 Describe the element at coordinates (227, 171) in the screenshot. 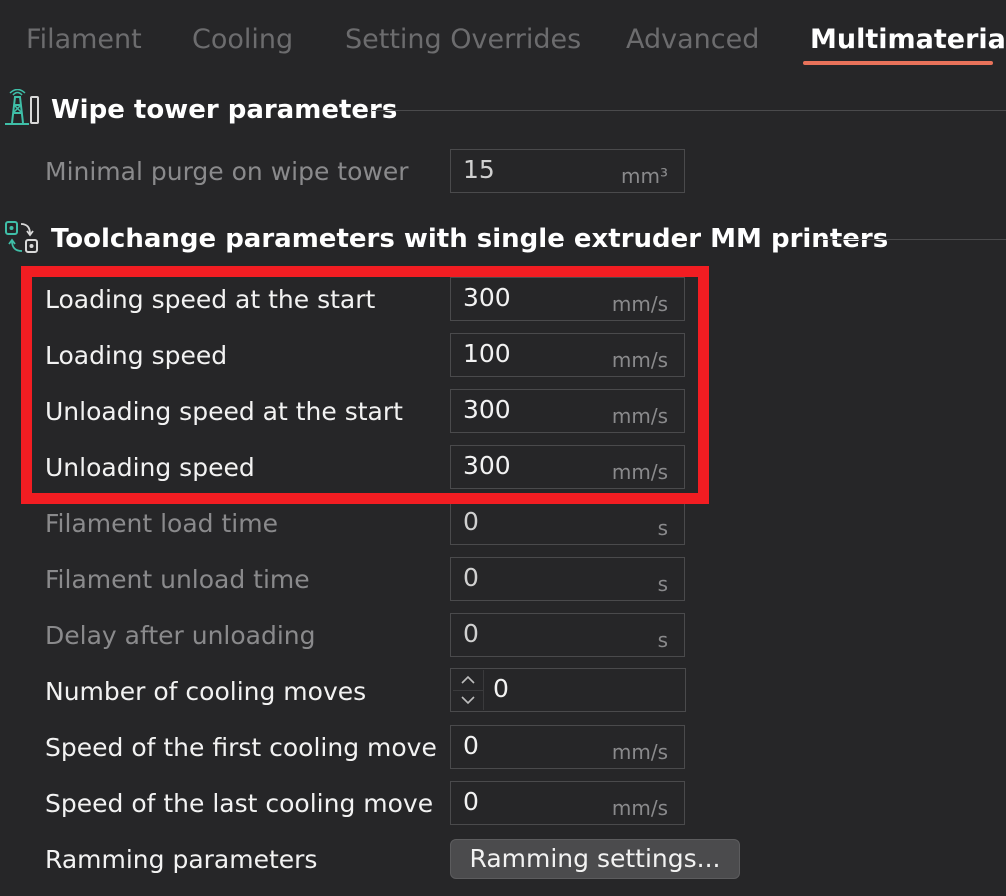

I see `label-minimal-purge: Minimal purge on wipe tower` at that location.